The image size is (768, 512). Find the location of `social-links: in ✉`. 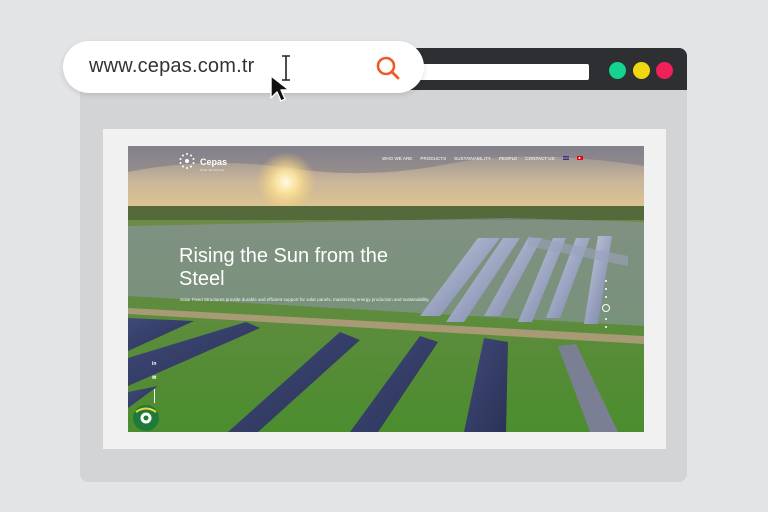

social-links: in ✉ is located at coordinates (154, 382).